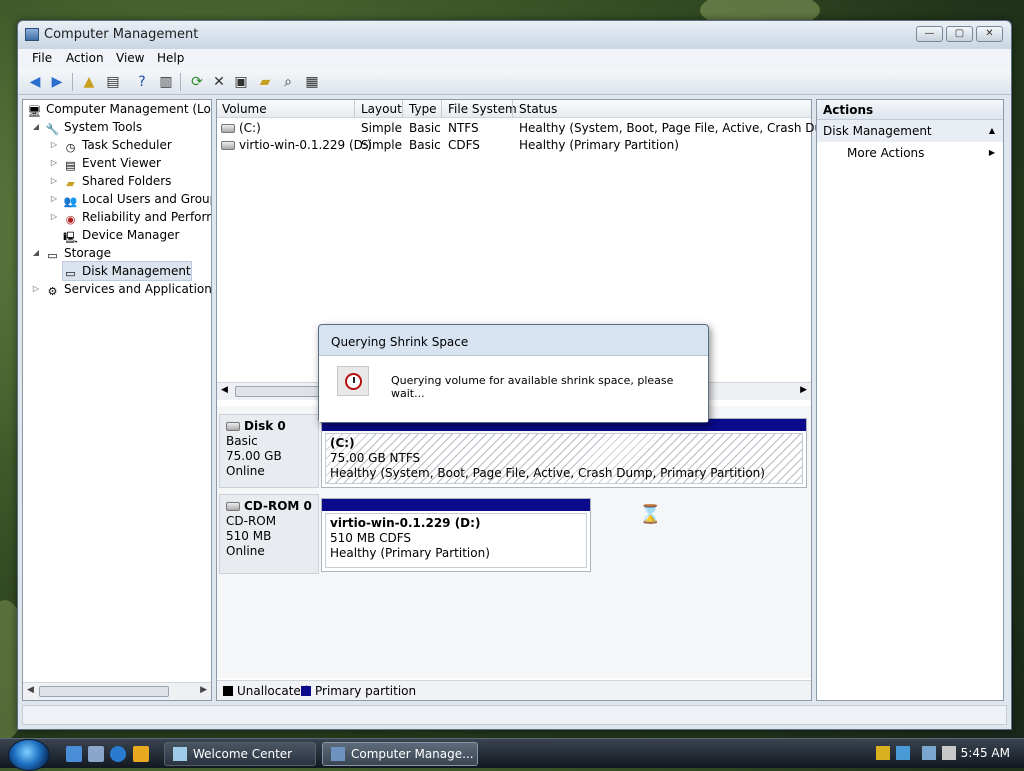 Image resolution: width=1024 pixels, height=771 pixels. What do you see at coordinates (74, 754) in the screenshot?
I see `show-desktop-icon` at bounding box center [74, 754].